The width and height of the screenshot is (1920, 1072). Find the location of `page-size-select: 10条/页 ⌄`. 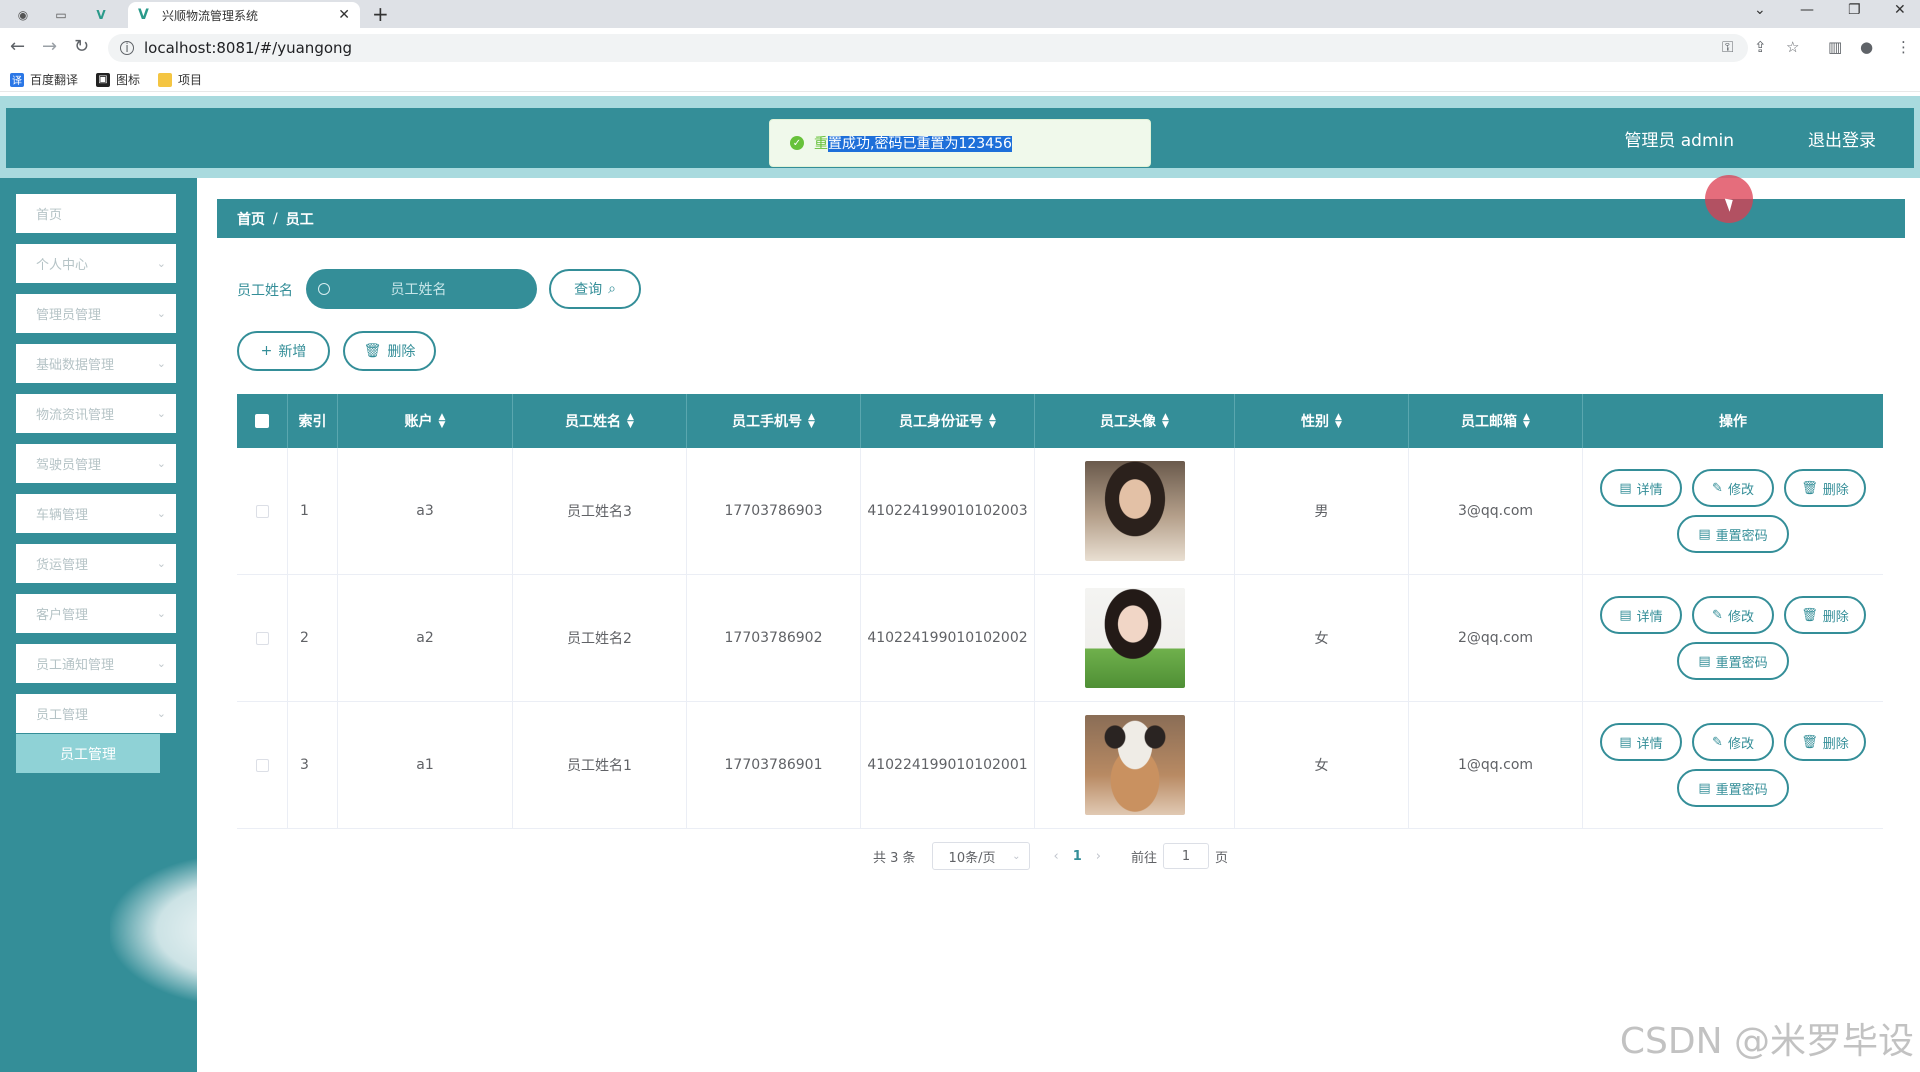

page-size-select: 10条/页 ⌄ is located at coordinates (980, 856).